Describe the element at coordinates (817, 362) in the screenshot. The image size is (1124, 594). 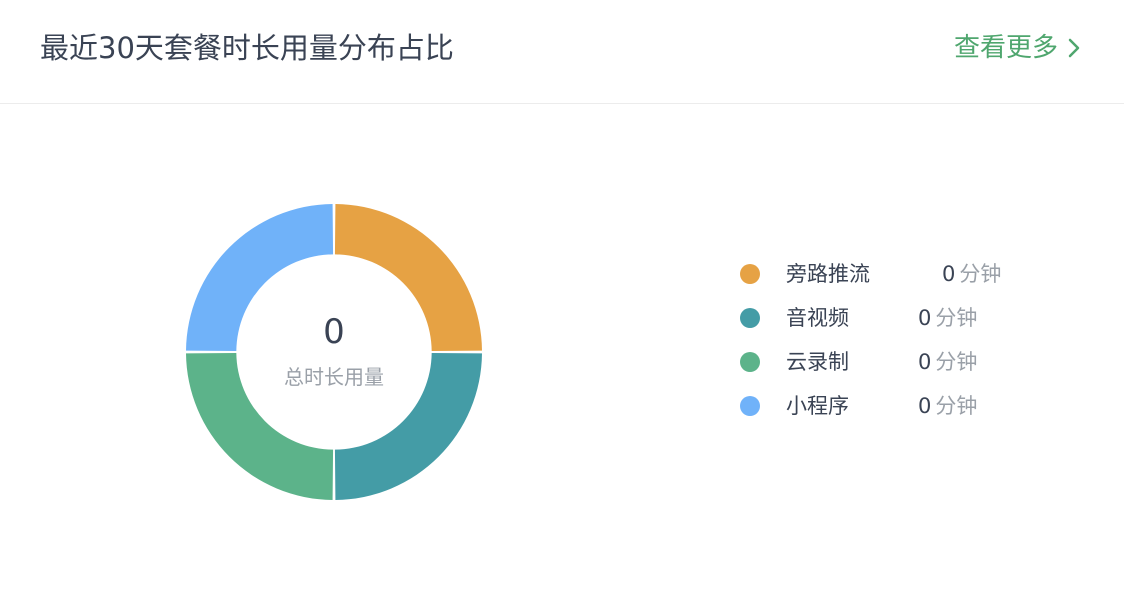
I see `legend-label: 云录制` at that location.